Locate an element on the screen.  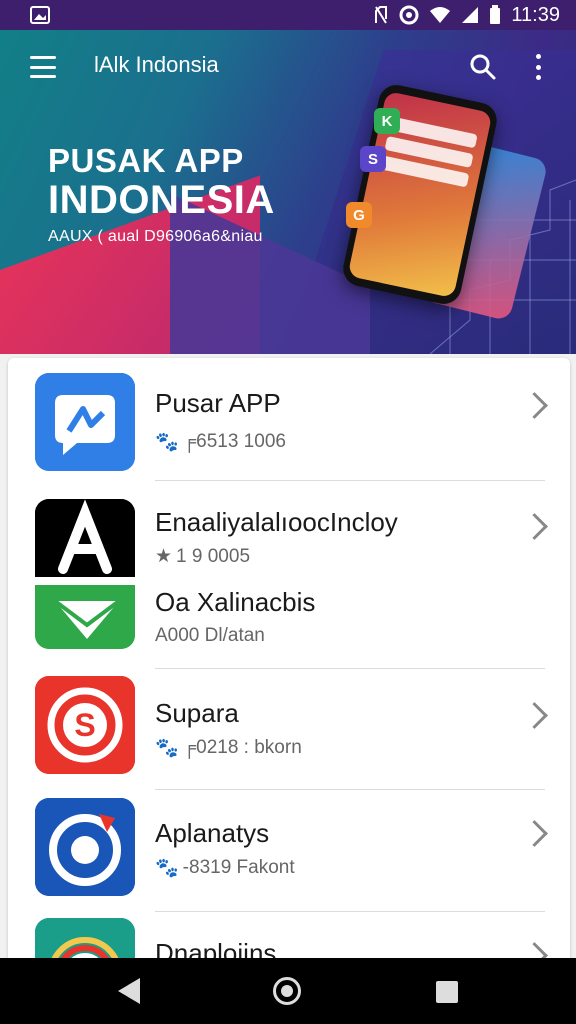
list-item: S Supara 🐾 ╒0218 : bkorn is located at coordinates (289, 730).